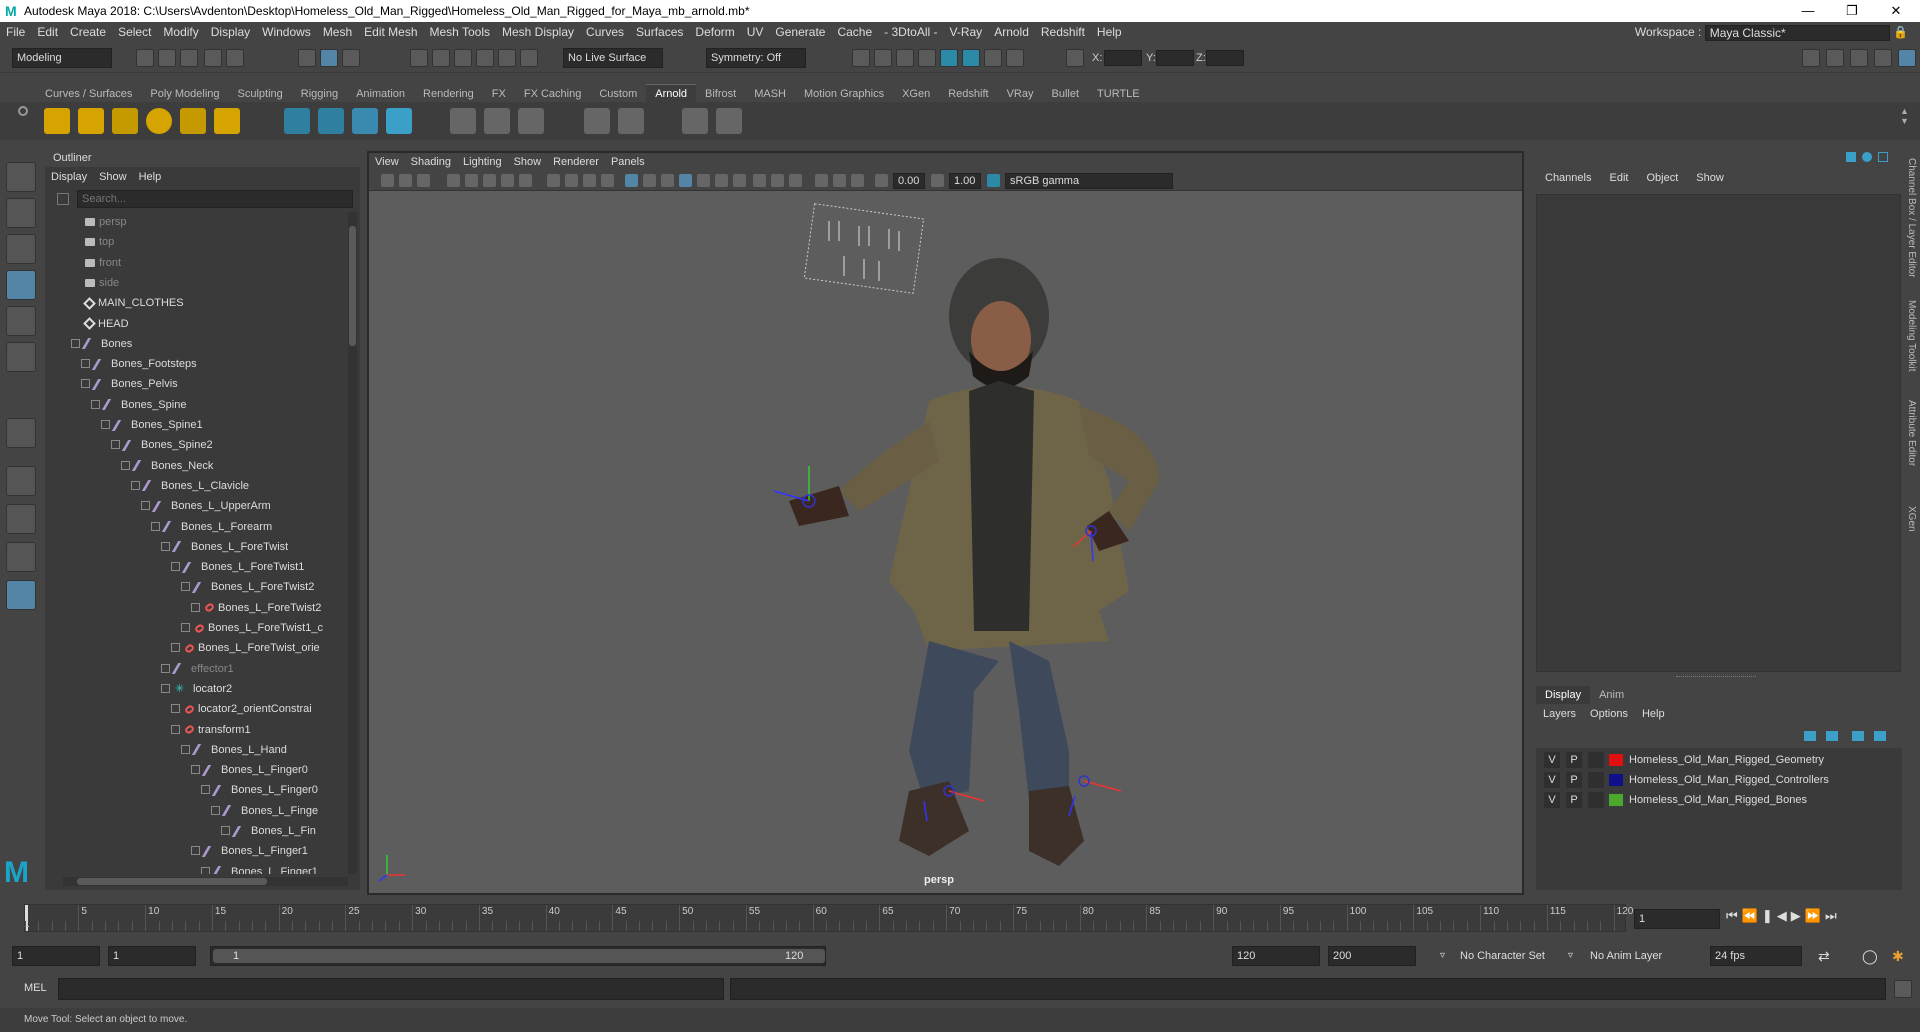 This screenshot has width=1920, height=1032. I want to click on layer-reference-toggle, so click(1596, 800).